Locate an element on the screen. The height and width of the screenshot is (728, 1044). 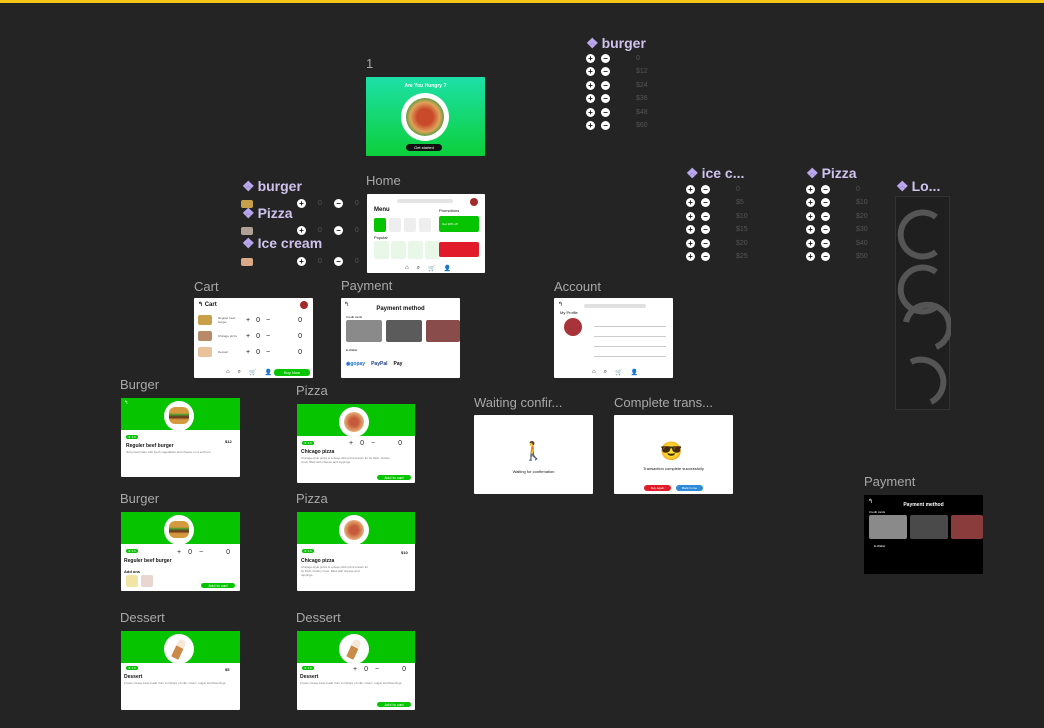
frame-label-payment-dark: Payment is located at coordinates (889, 481).